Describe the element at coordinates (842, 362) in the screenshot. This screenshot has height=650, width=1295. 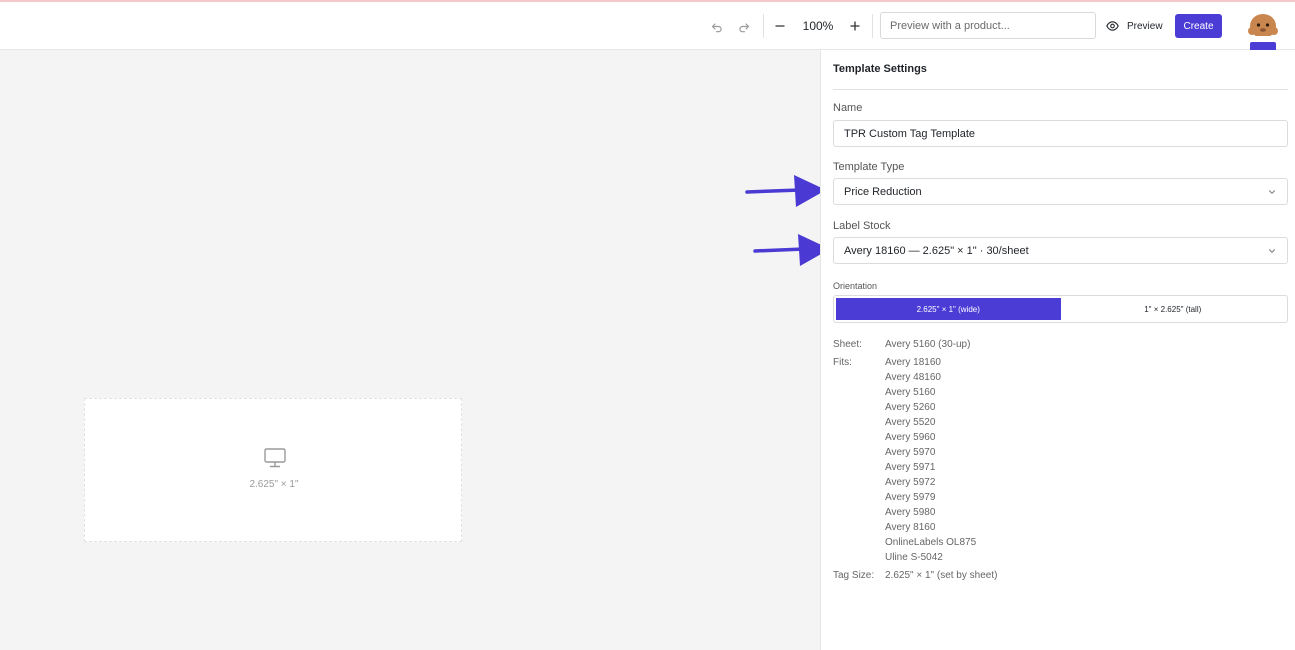
I see `fits-key: Fits:` at that location.